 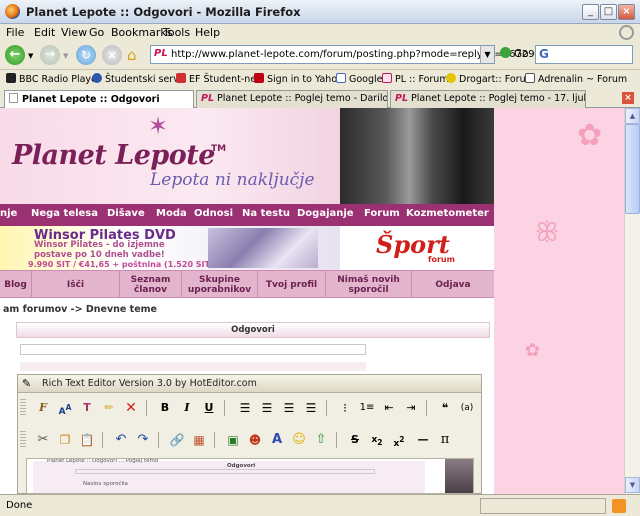 I want to click on nav-item: Dogajanje, so click(x=325, y=213).